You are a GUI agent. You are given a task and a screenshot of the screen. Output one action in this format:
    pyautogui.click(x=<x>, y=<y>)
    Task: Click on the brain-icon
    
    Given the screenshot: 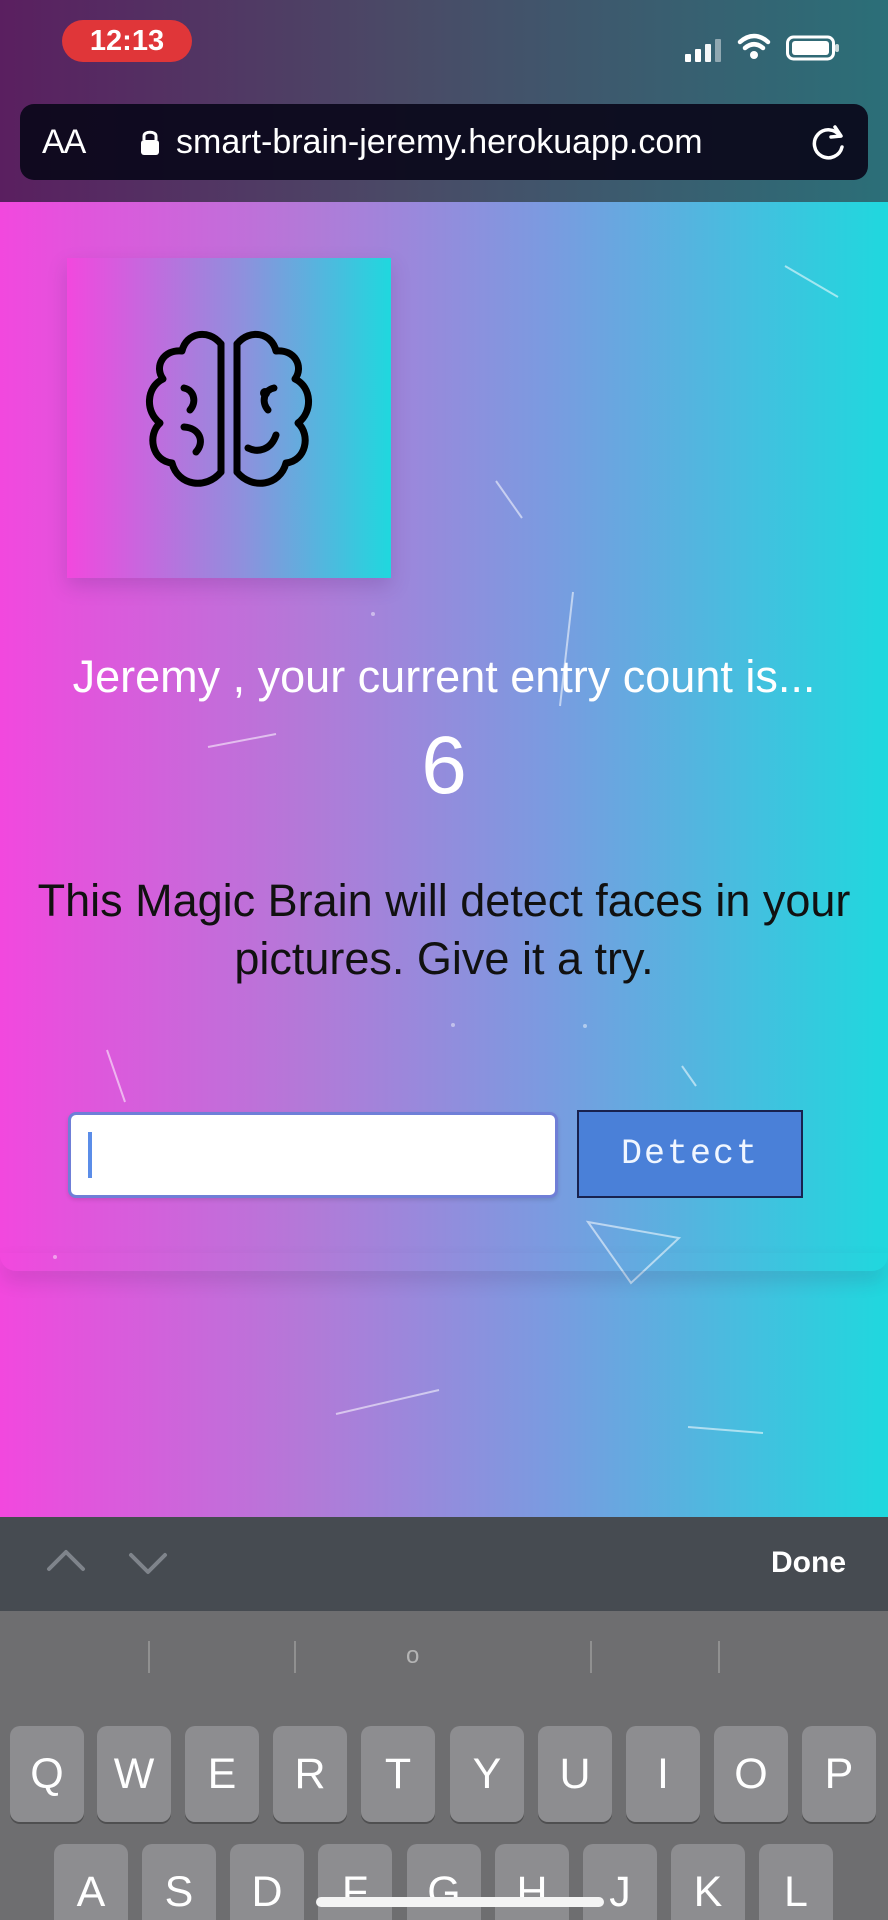 What is the action you would take?
    pyautogui.click(x=229, y=408)
    